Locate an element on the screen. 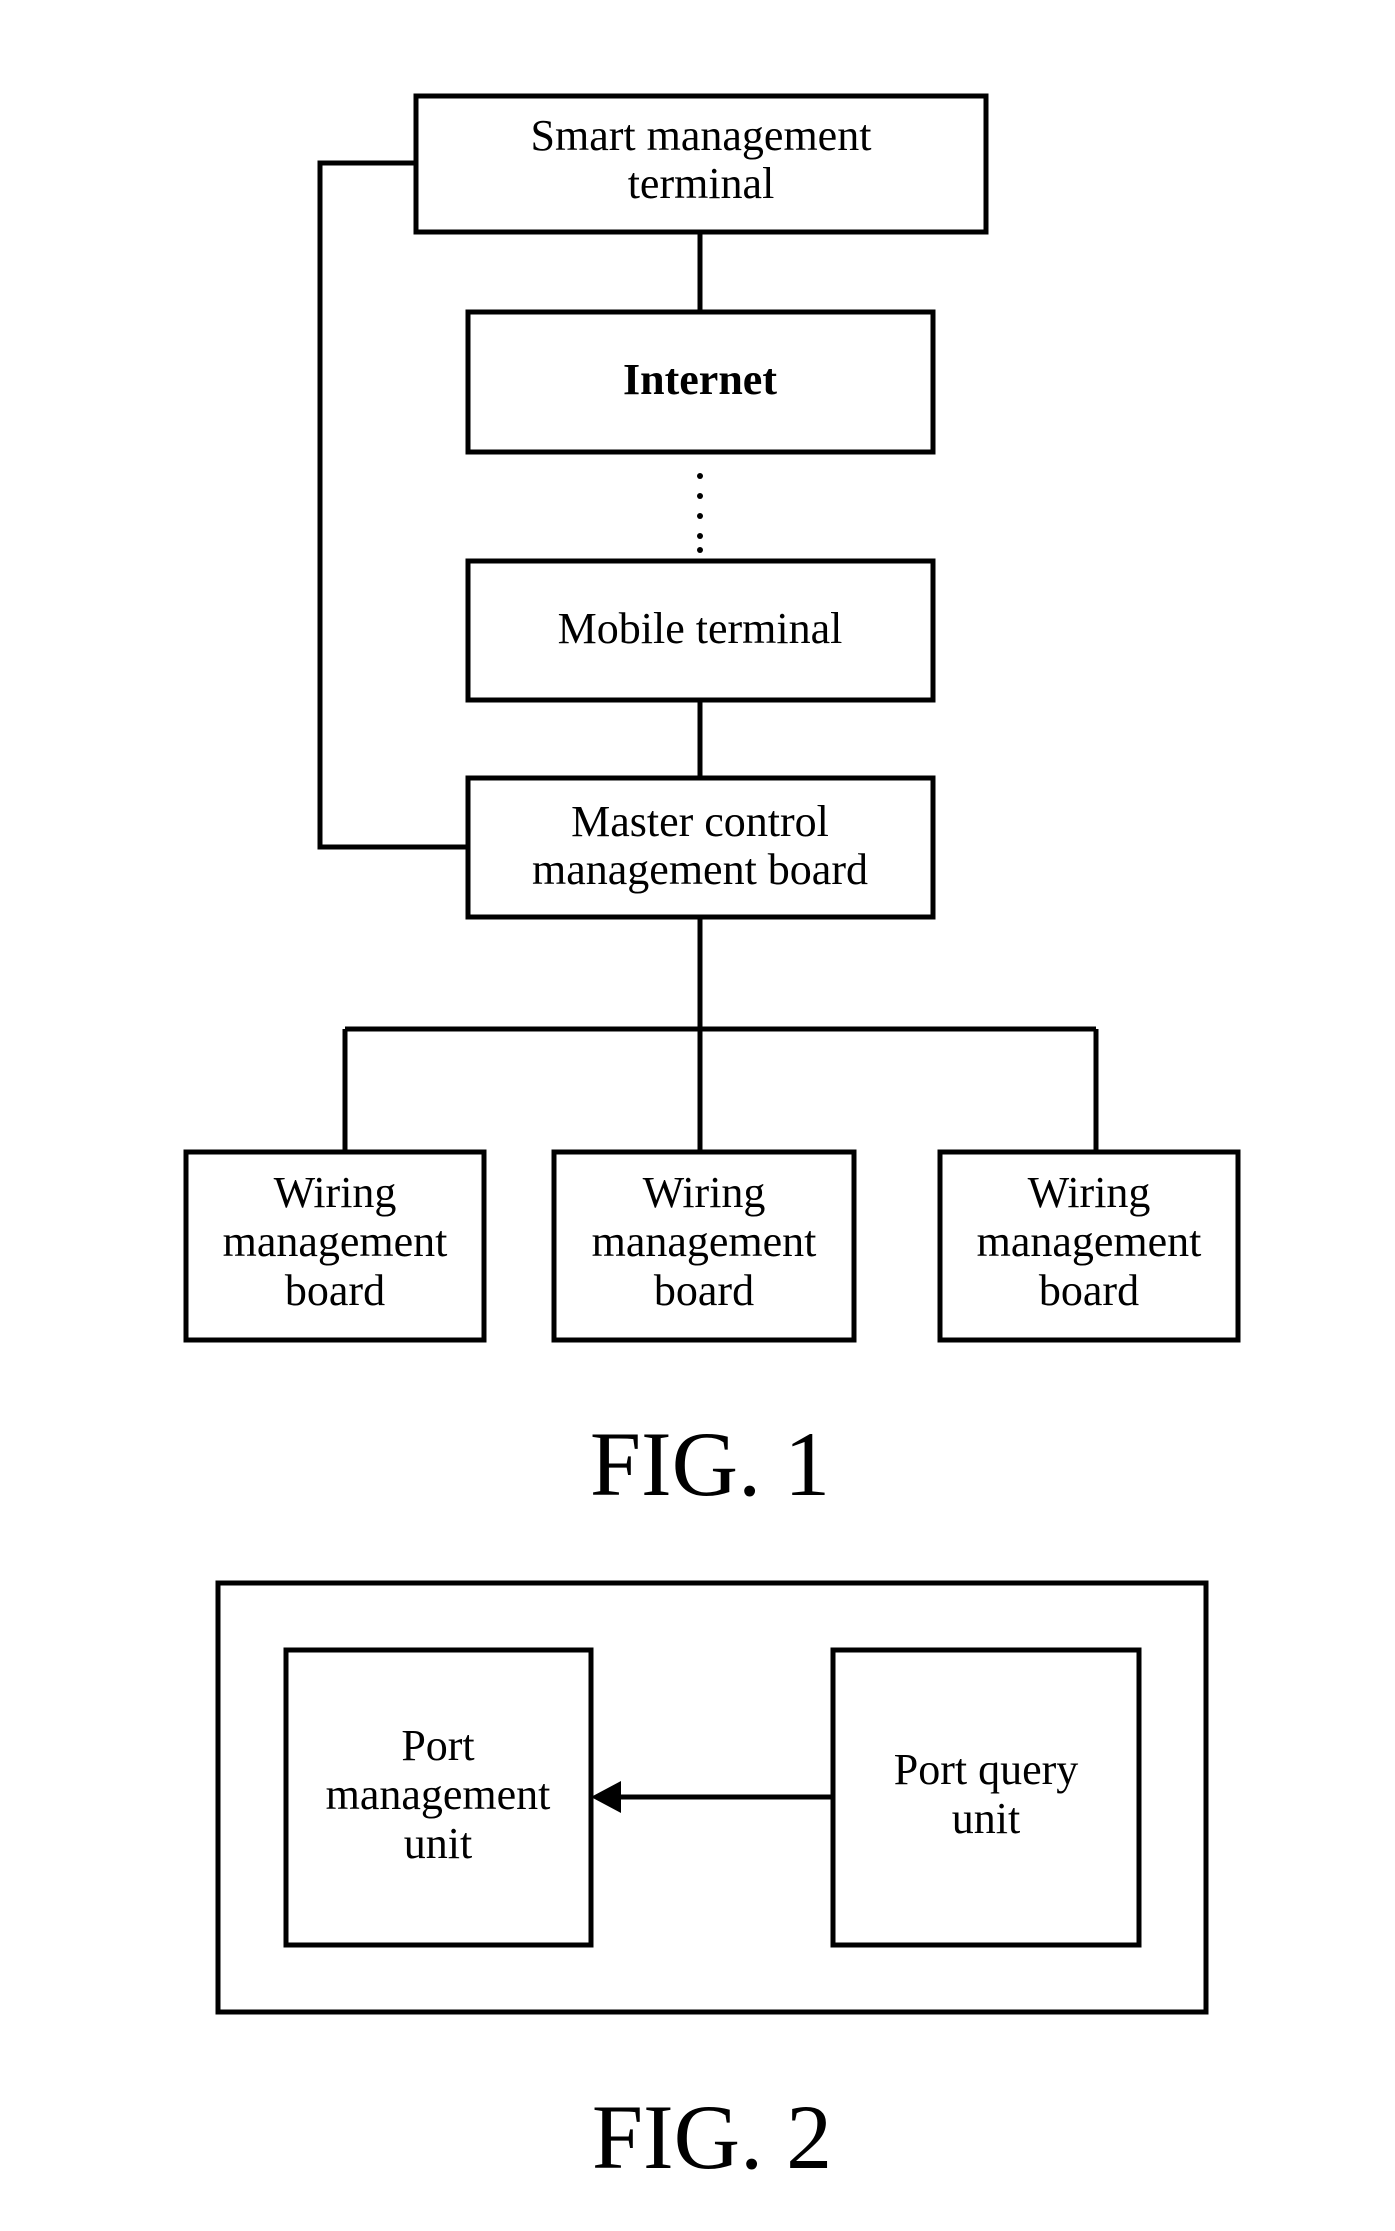 Image resolution: width=1395 pixels, height=2231 pixels. master-board-line2: management board is located at coordinates (700, 869).